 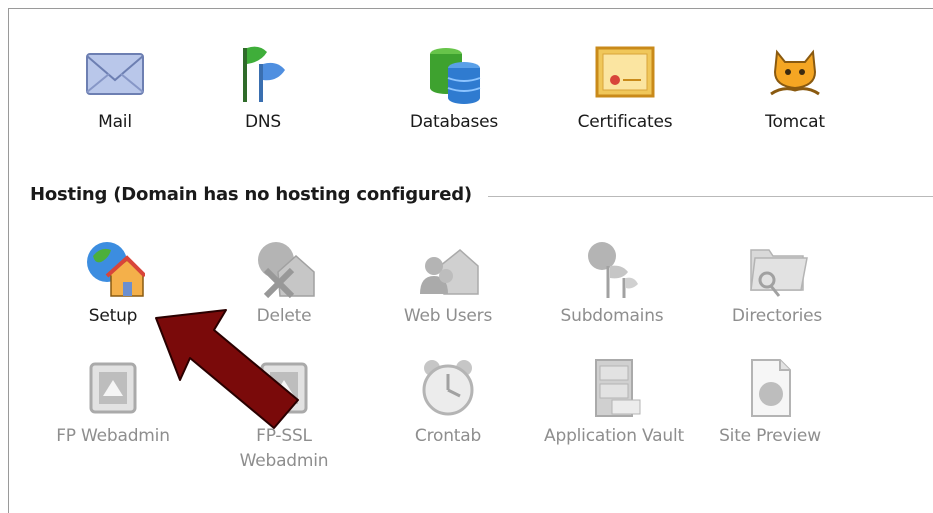 What do you see at coordinates (618, 388) in the screenshot?
I see `application-vault-icon` at bounding box center [618, 388].